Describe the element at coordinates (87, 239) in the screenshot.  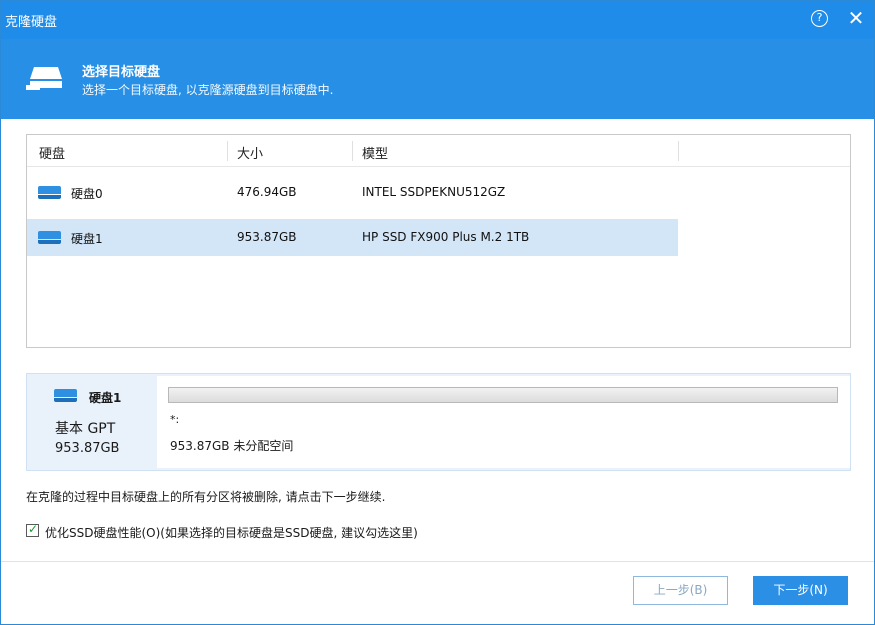
I see `disk-name: 硬盘1` at that location.